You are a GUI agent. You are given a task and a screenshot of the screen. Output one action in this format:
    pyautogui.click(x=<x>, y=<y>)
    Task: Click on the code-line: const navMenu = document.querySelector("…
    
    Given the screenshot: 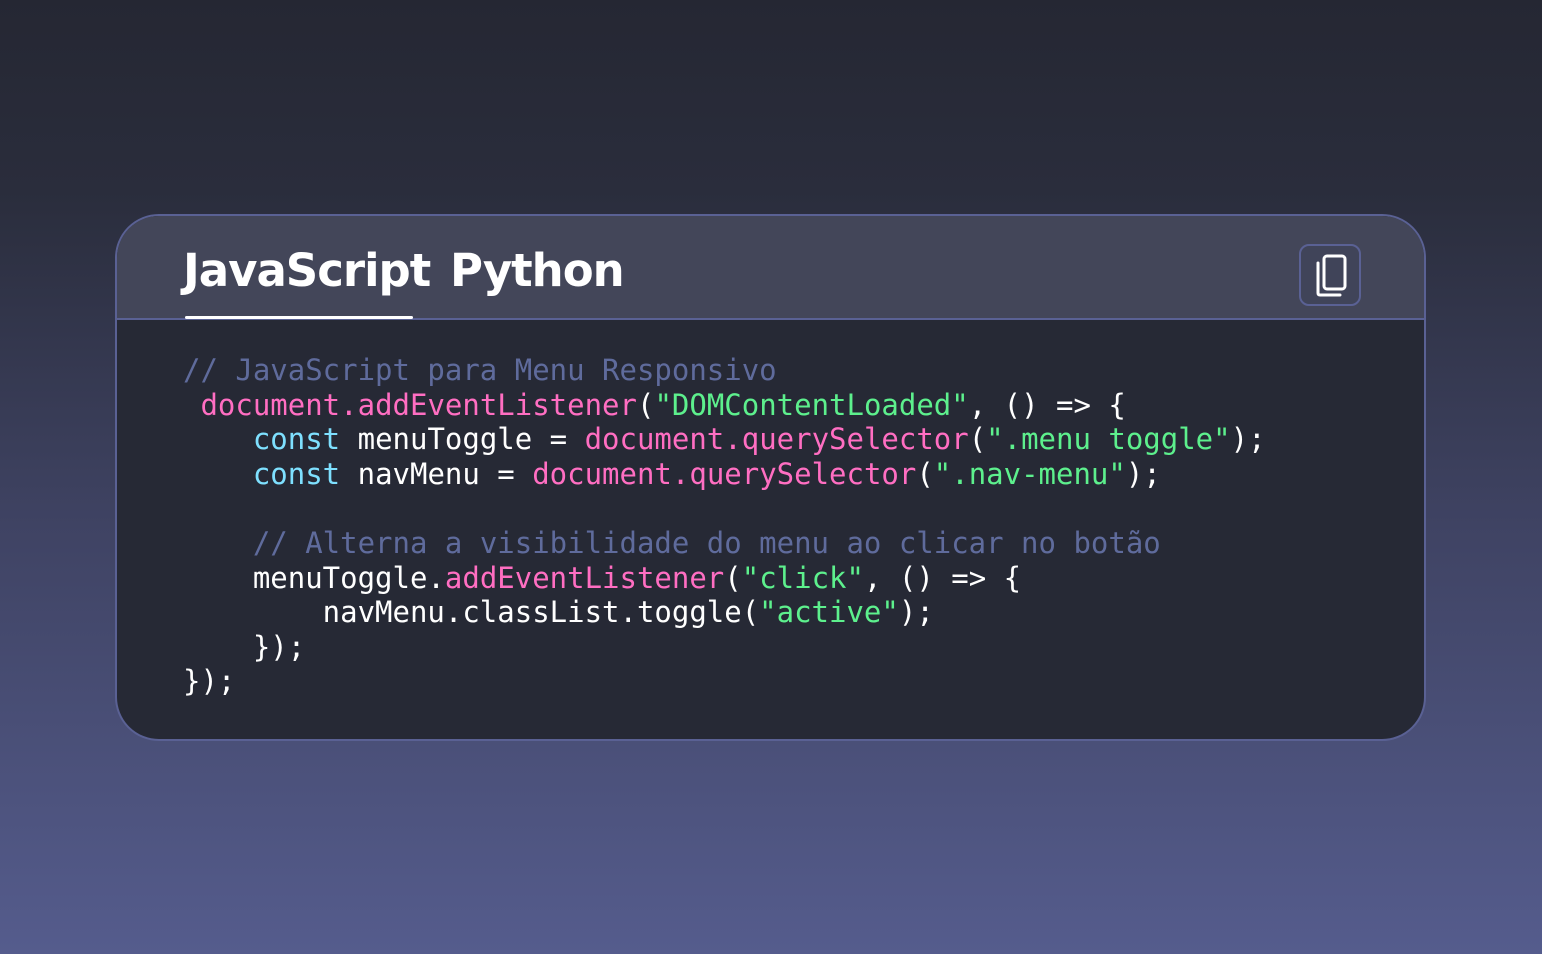 What is the action you would take?
    pyautogui.click(x=724, y=474)
    